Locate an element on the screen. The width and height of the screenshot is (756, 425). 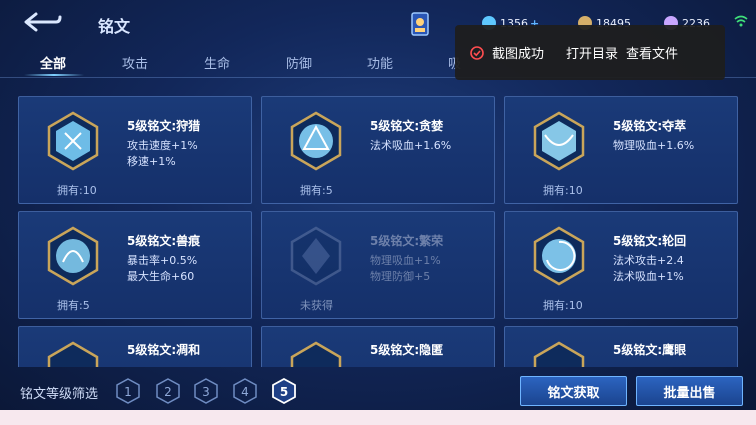
screenshot-toast: 截图成功 打开目录 查看文件 is located at coordinates (590, 52).